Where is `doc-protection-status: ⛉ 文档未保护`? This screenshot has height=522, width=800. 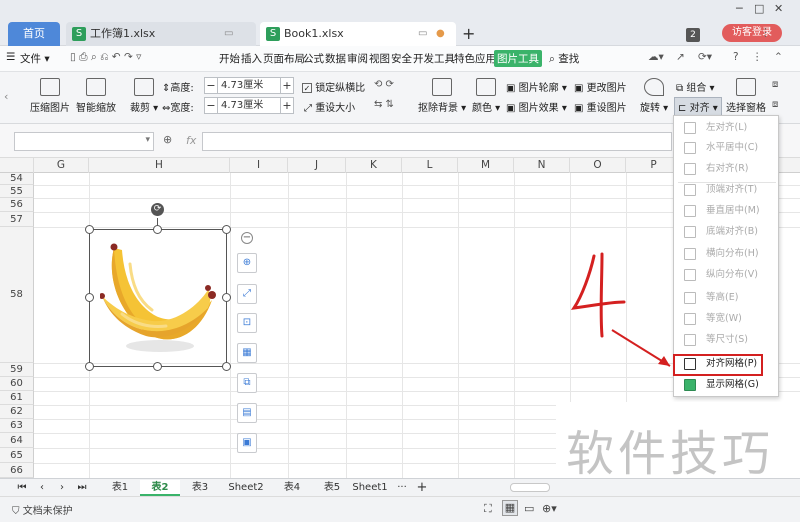 doc-protection-status: ⛉ 文档未保护 is located at coordinates (42, 509).